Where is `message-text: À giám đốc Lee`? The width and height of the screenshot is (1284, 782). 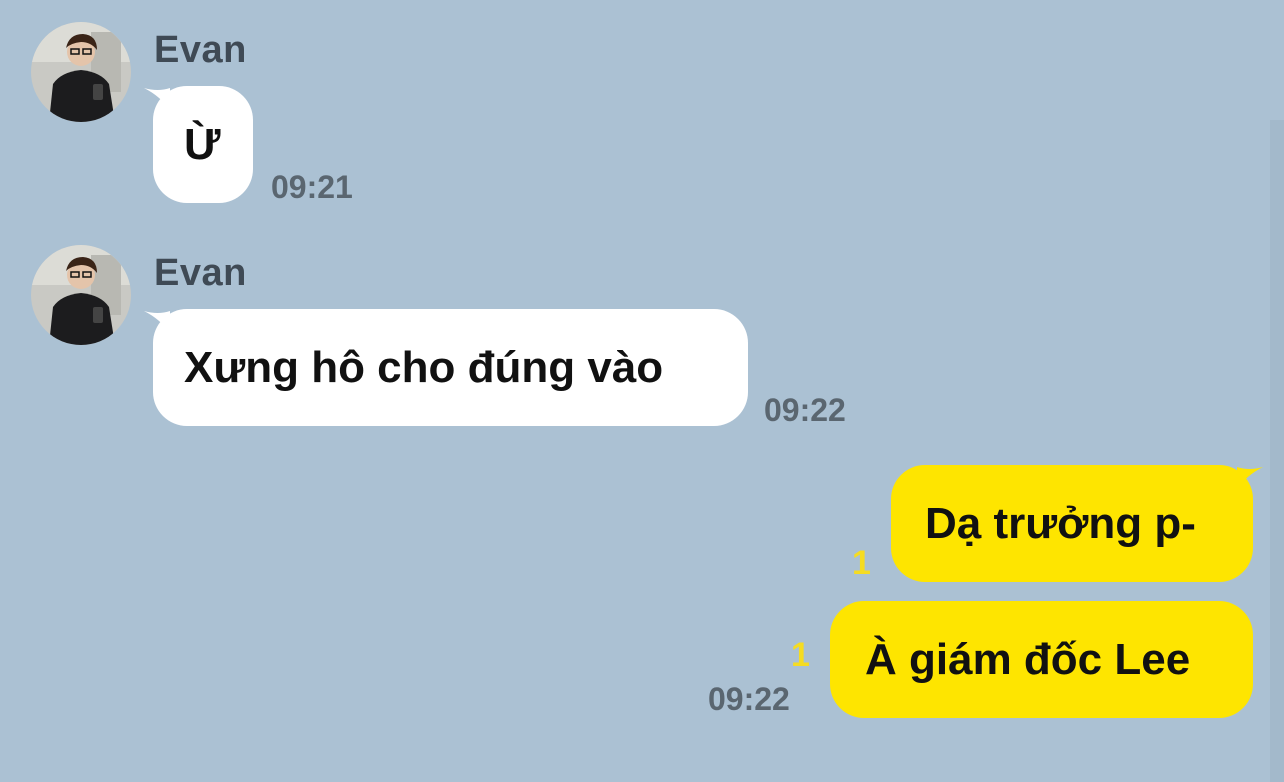
message-text: À giám đốc Lee is located at coordinates (1028, 659).